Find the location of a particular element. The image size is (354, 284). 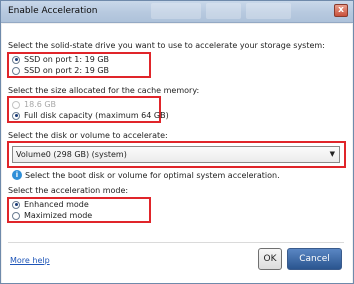

drive-option-port2: SSD on port 2: 19 GB is located at coordinates (60, 70).